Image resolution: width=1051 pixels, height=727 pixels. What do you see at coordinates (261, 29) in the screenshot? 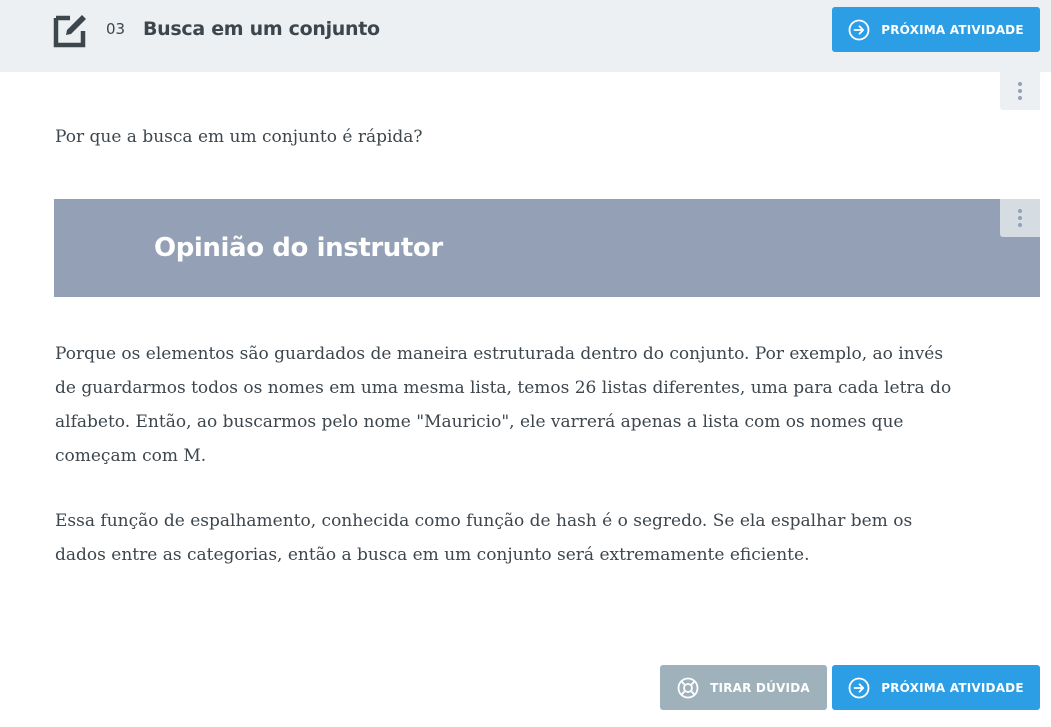
I see `lesson-title: Busca em um conjunto` at bounding box center [261, 29].